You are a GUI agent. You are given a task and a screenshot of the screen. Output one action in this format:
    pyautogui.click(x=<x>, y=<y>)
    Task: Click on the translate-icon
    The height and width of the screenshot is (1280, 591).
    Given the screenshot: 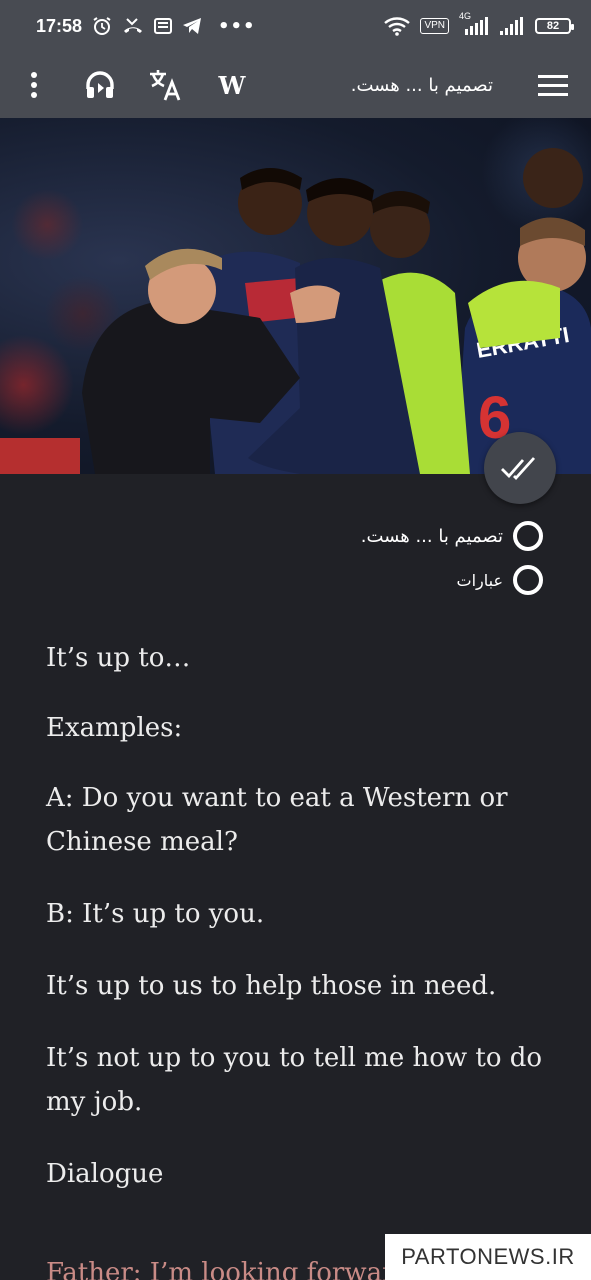 What is the action you would take?
    pyautogui.click(x=165, y=85)
    